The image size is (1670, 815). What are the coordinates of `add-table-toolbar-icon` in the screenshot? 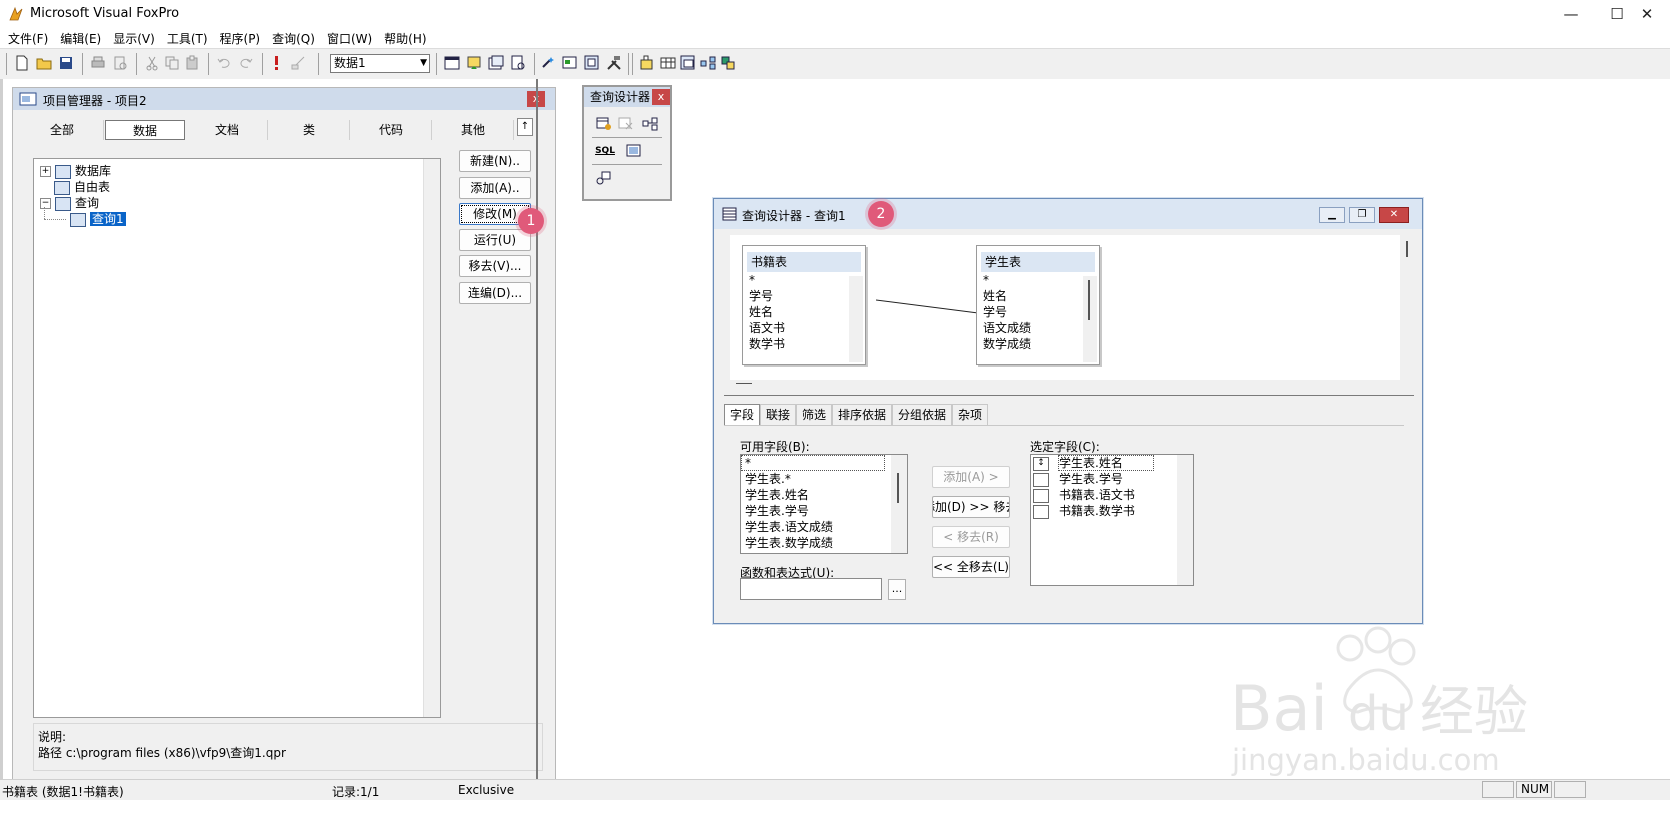 It's located at (648, 63).